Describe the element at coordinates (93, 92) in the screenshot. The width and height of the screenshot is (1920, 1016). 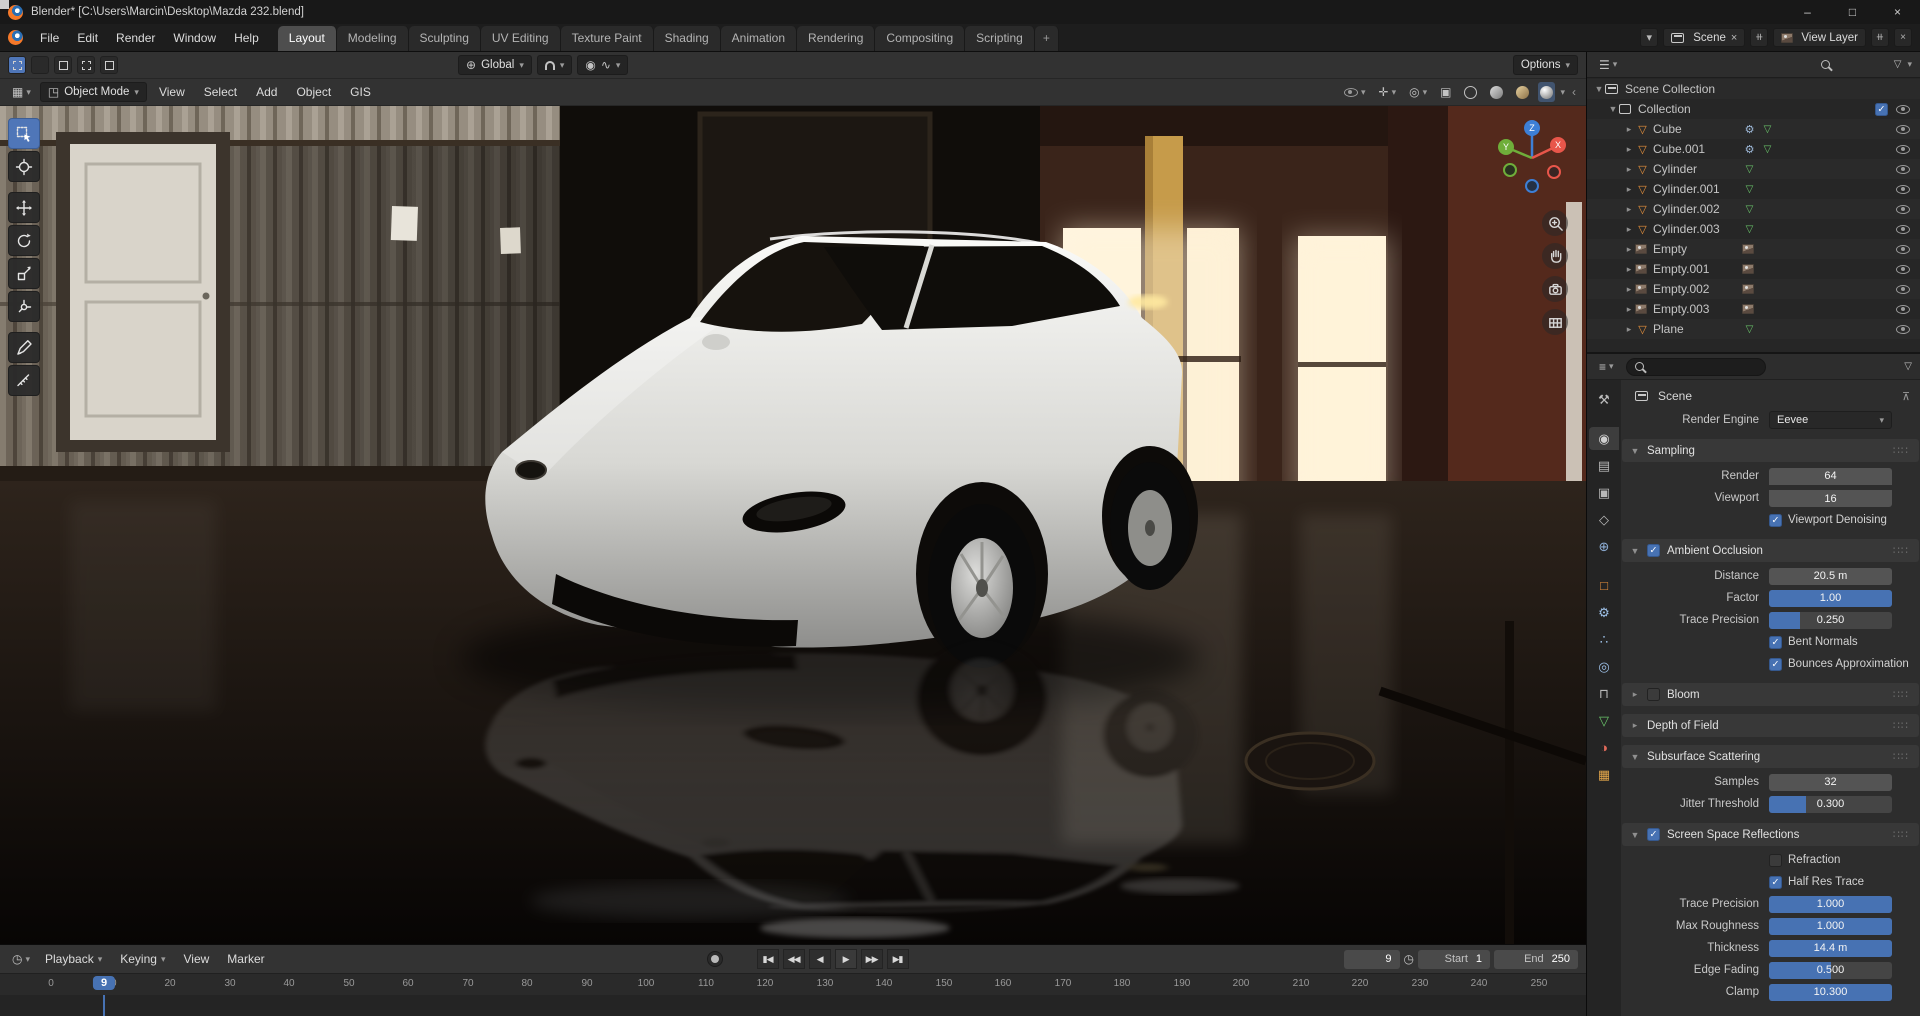
I see `mode-dropdown: ◳ Object Mode ▾` at that location.